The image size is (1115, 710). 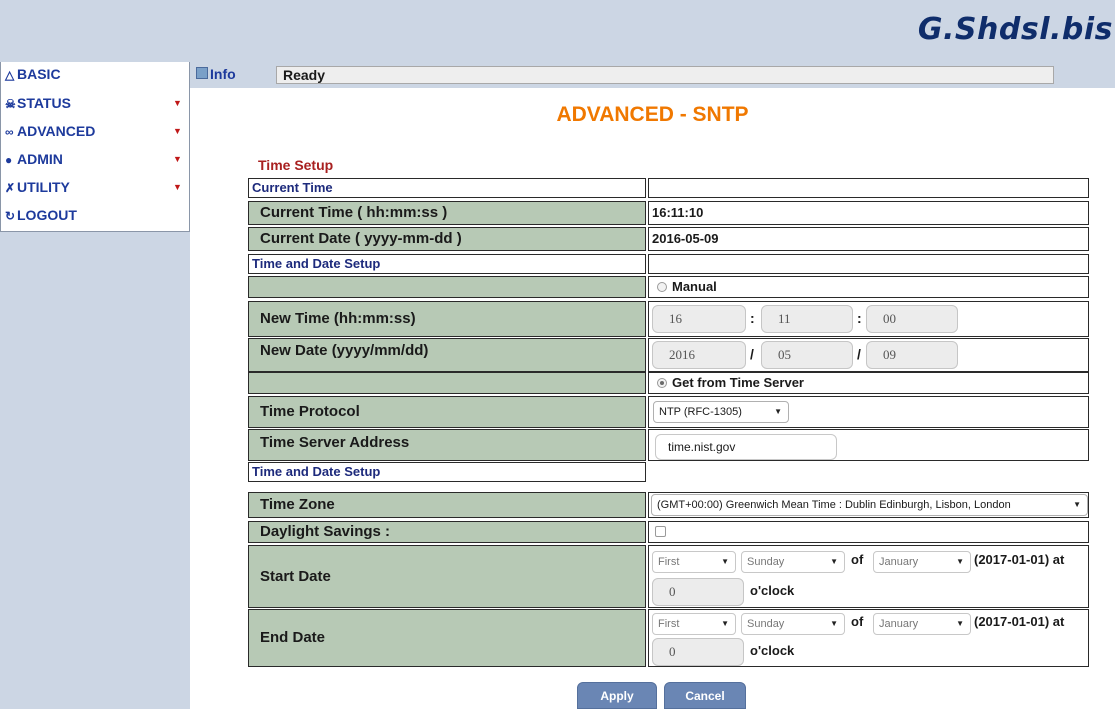 I want to click on table-row: Time Server Address time.nist.gov, so click(x=668, y=445).